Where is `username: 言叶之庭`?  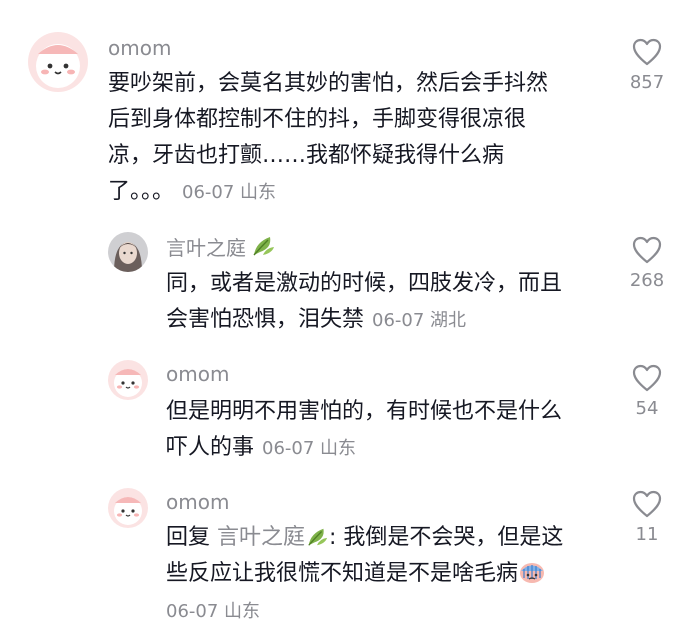 username: 言叶之庭 is located at coordinates (221, 247).